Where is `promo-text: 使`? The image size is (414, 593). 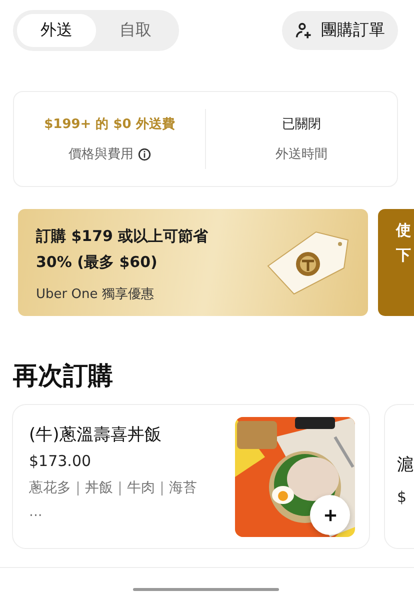 promo-text: 使 is located at coordinates (404, 230).